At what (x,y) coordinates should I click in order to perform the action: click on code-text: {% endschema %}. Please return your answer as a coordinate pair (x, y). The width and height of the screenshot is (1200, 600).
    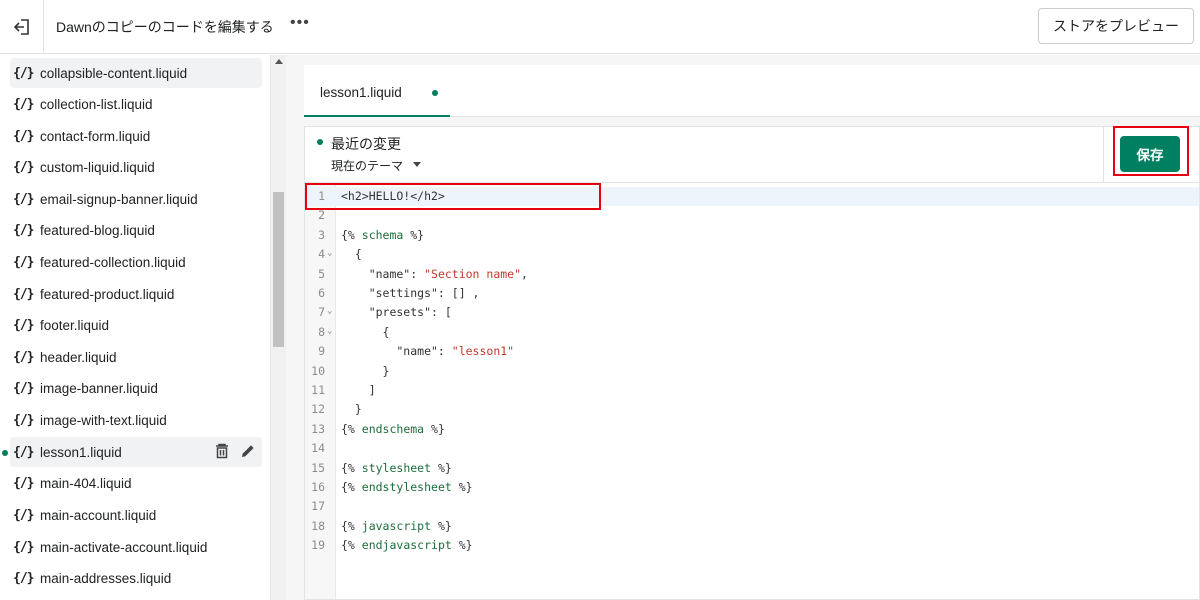
    Looking at the image, I should click on (393, 428).